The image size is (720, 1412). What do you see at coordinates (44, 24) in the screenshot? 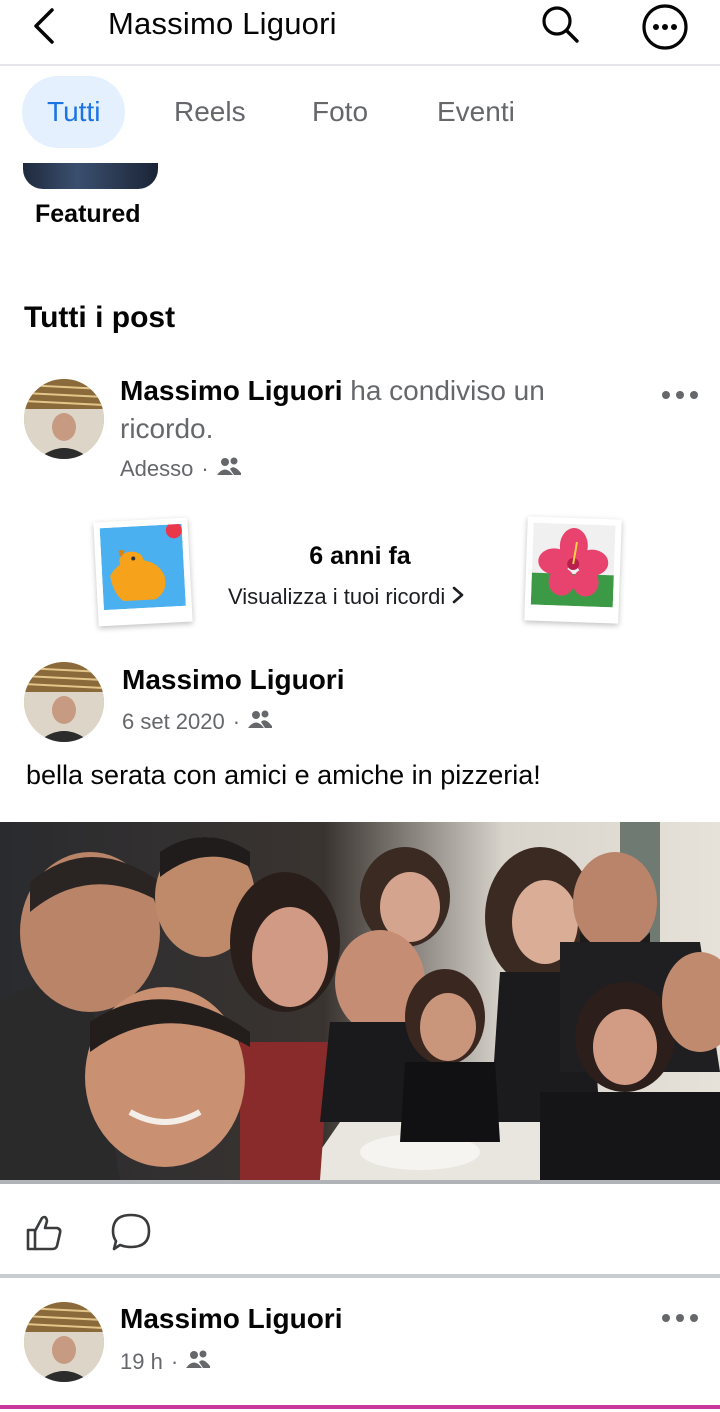
I see `back-arrow-icon` at bounding box center [44, 24].